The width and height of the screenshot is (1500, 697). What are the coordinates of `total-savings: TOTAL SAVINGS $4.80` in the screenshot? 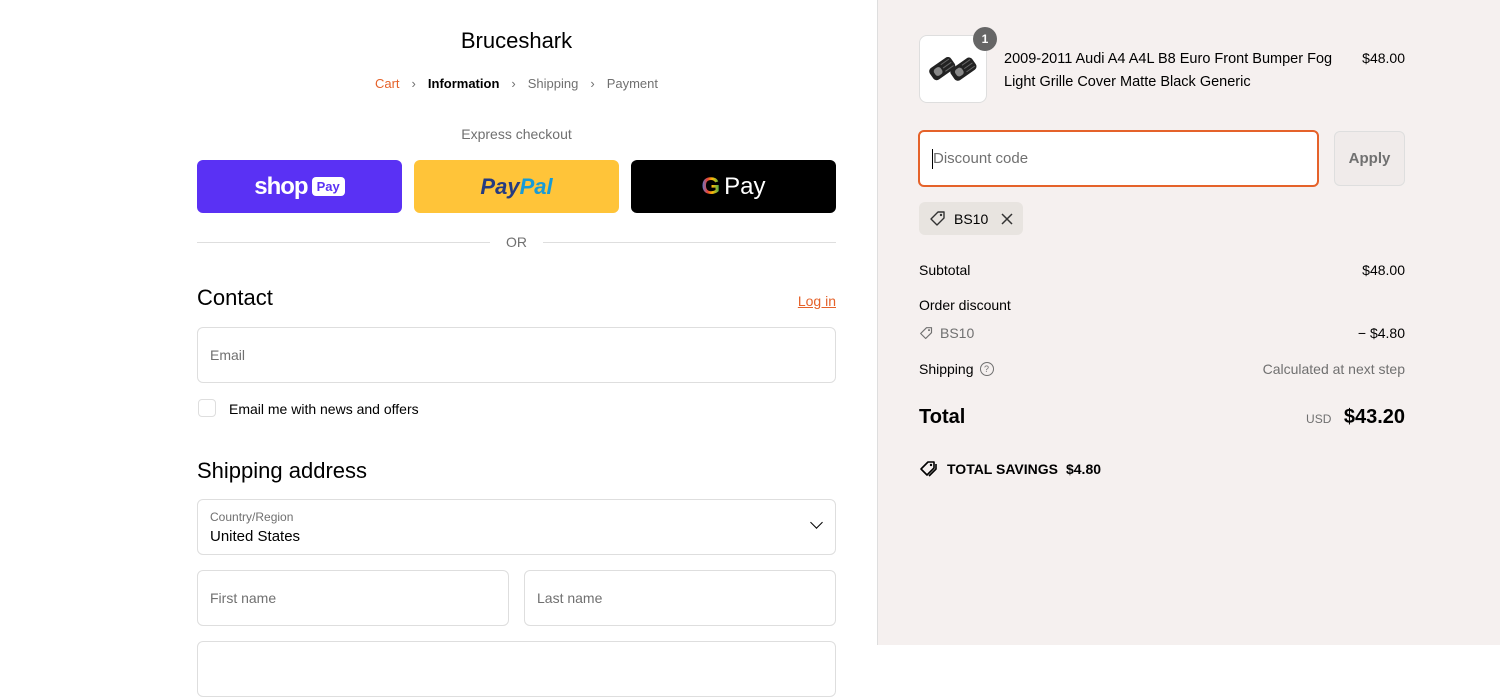 It's located at (1010, 469).